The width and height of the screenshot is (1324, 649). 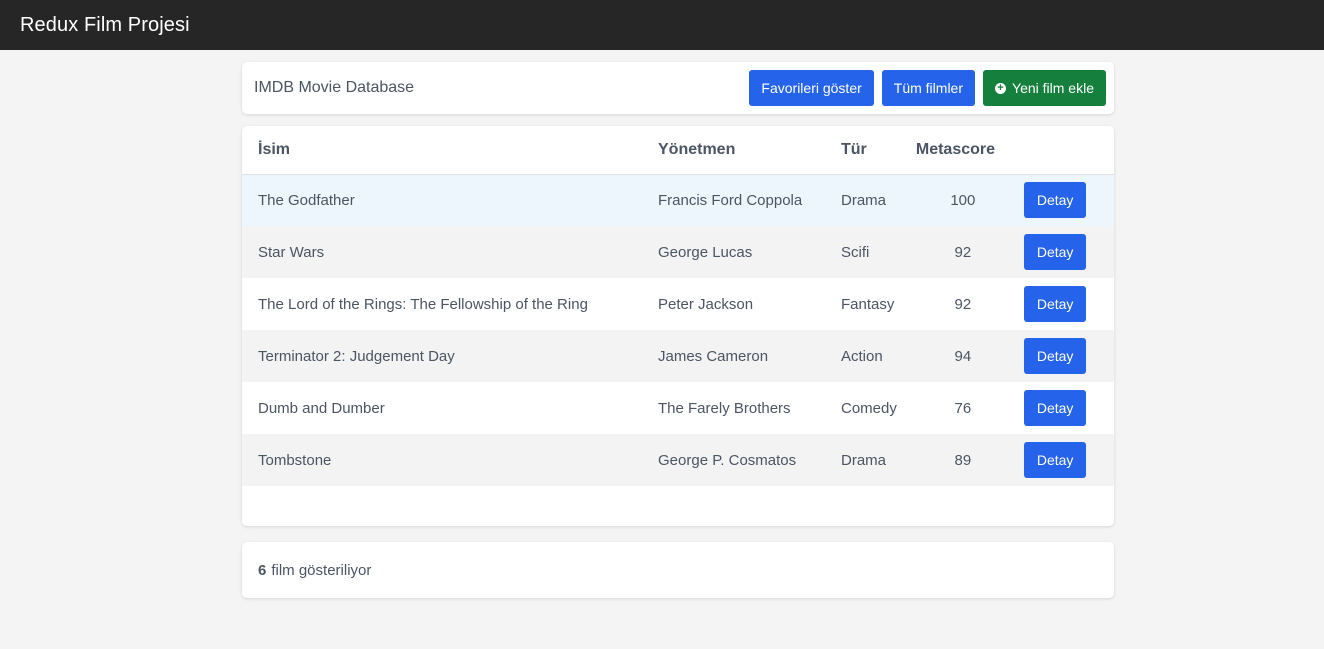 I want to click on movie-director: James Cameron, so click(x=713, y=356).